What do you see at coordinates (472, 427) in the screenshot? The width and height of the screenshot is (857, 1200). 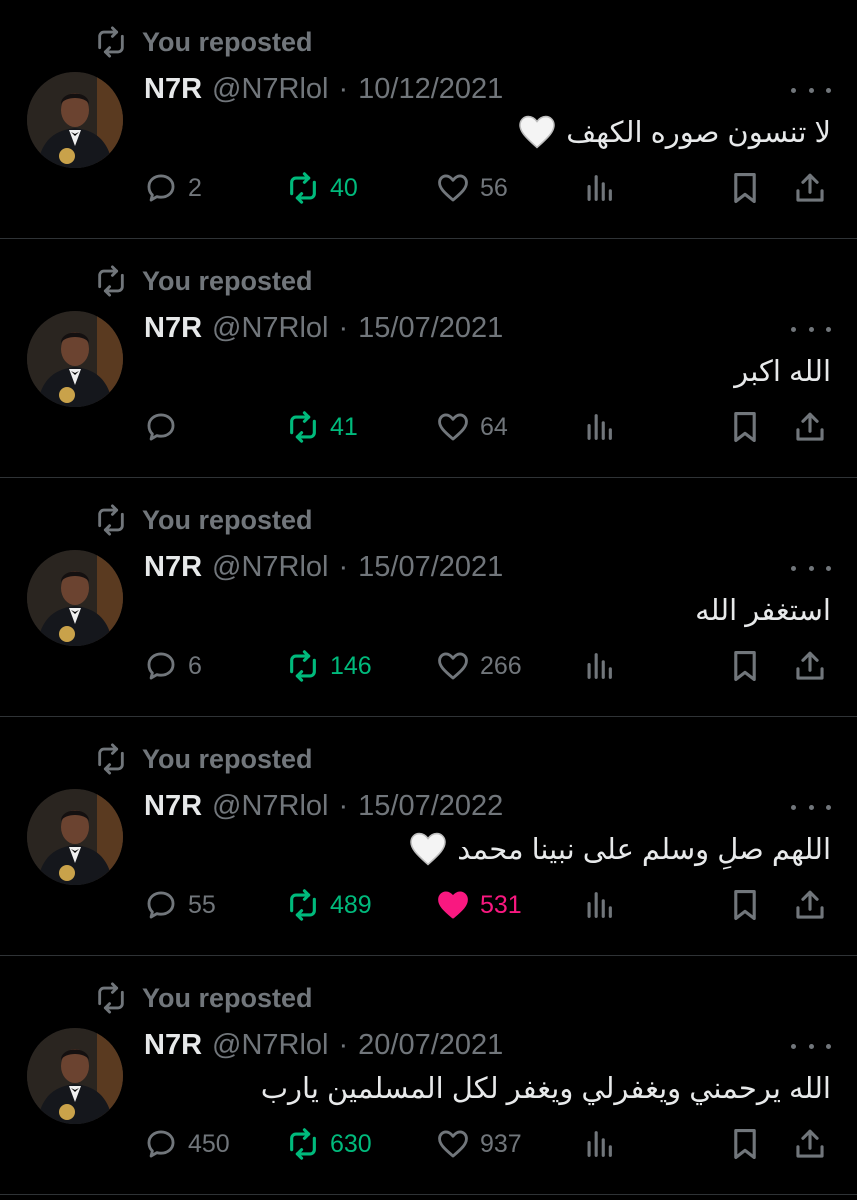 I see `like-button: 64` at bounding box center [472, 427].